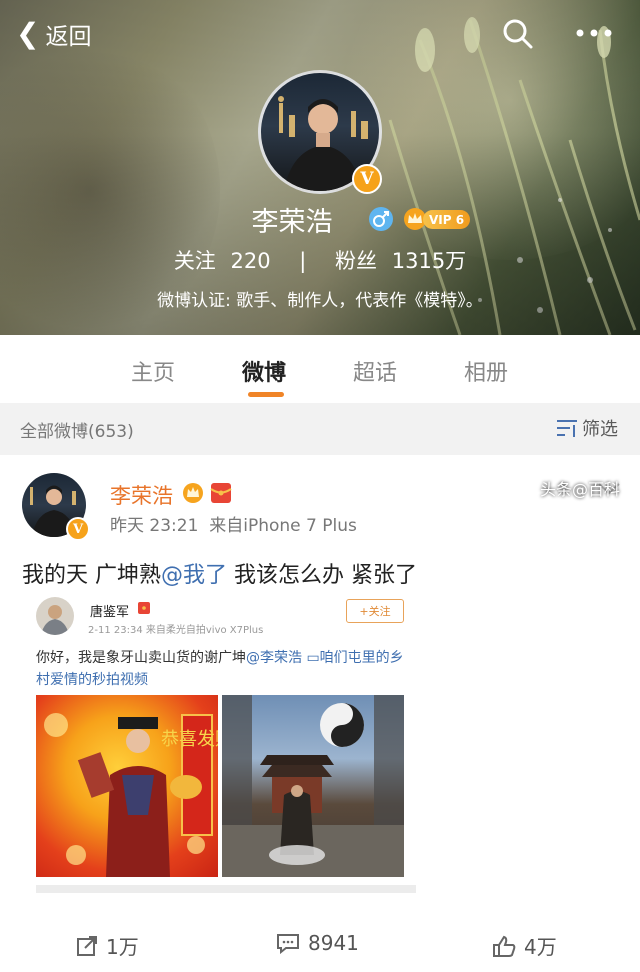  What do you see at coordinates (447, 219) in the screenshot?
I see `vip-badge: VIP 6` at bounding box center [447, 219].